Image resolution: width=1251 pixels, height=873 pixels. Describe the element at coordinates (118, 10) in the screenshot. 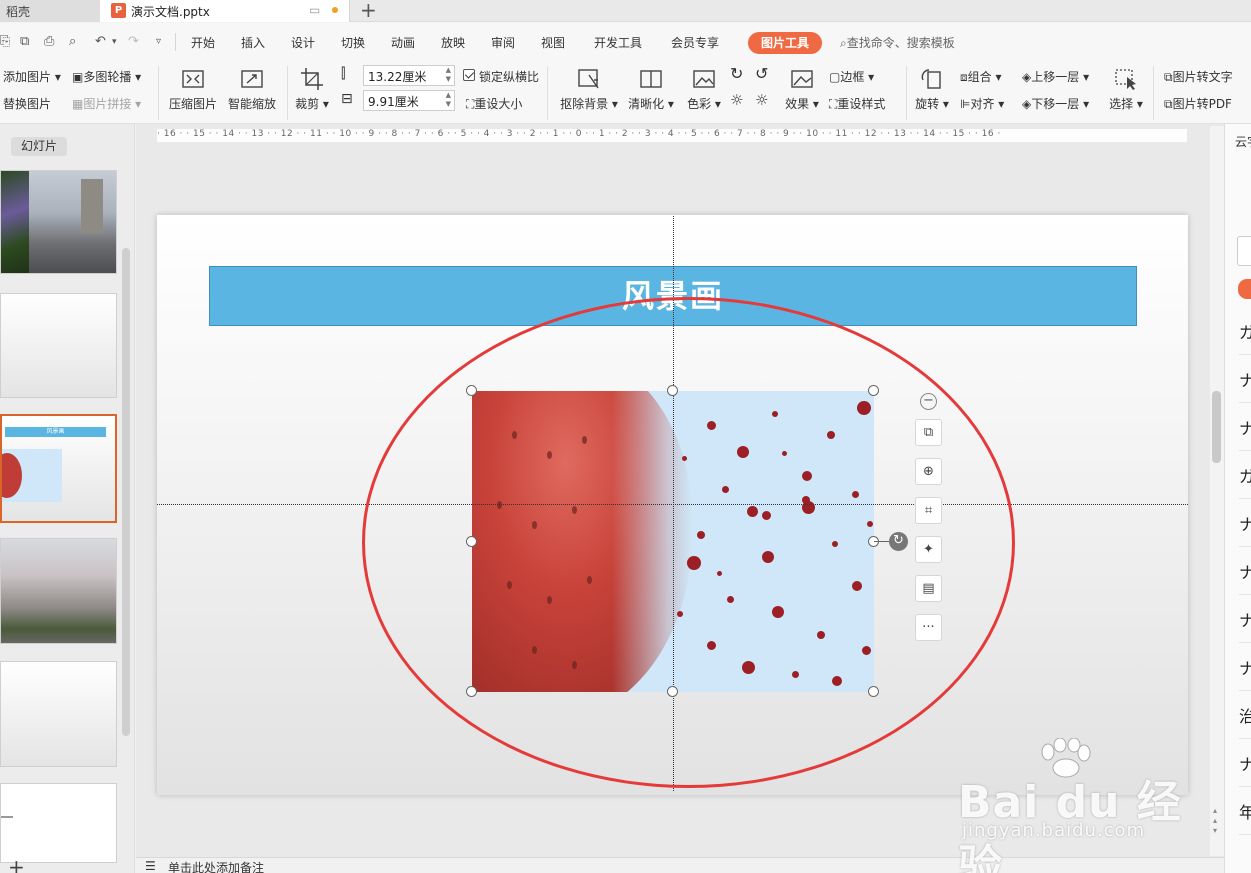

I see `presentation-file-icon: P` at that location.